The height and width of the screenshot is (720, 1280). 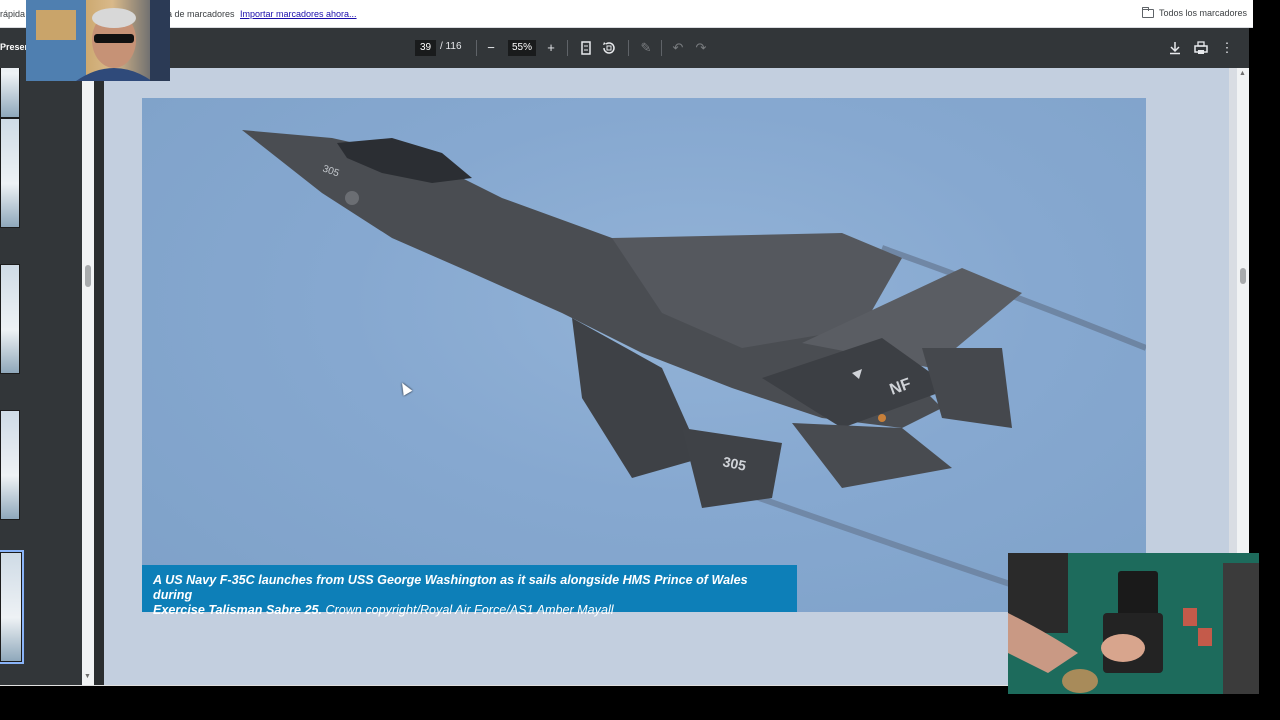 What do you see at coordinates (1243, 276) in the screenshot?
I see `viewer-scrollbar-thumb` at bounding box center [1243, 276].